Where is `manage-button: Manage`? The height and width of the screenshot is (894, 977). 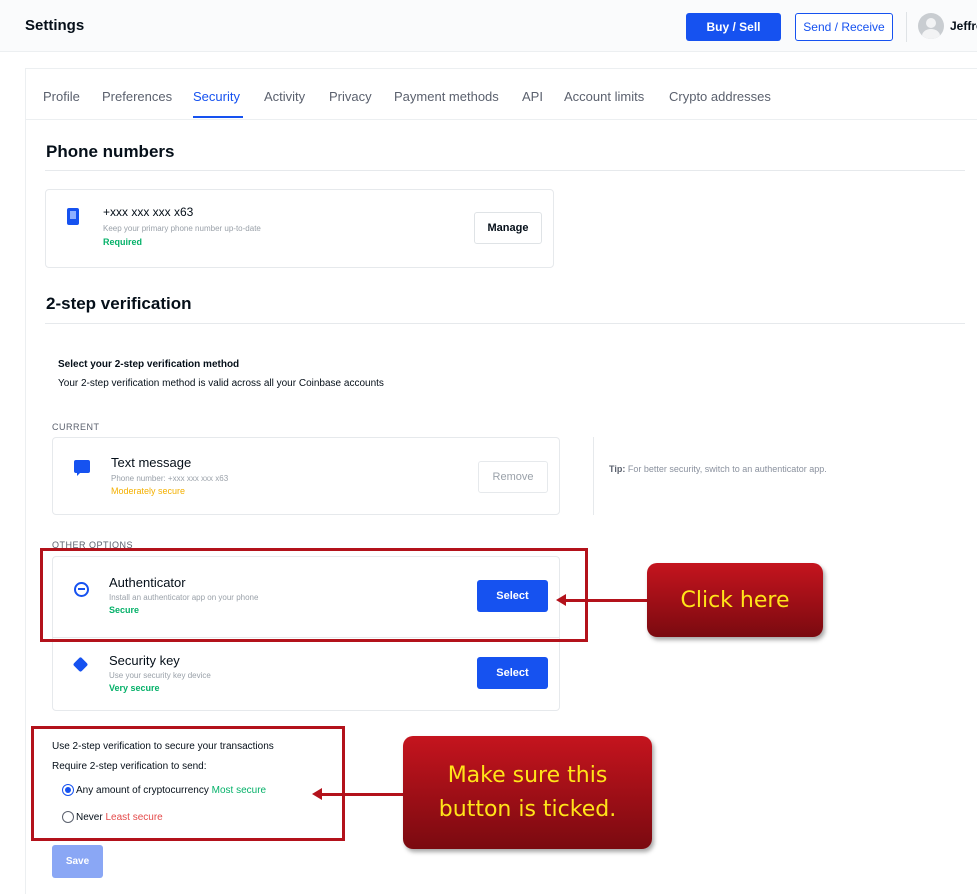
manage-button: Manage is located at coordinates (508, 228).